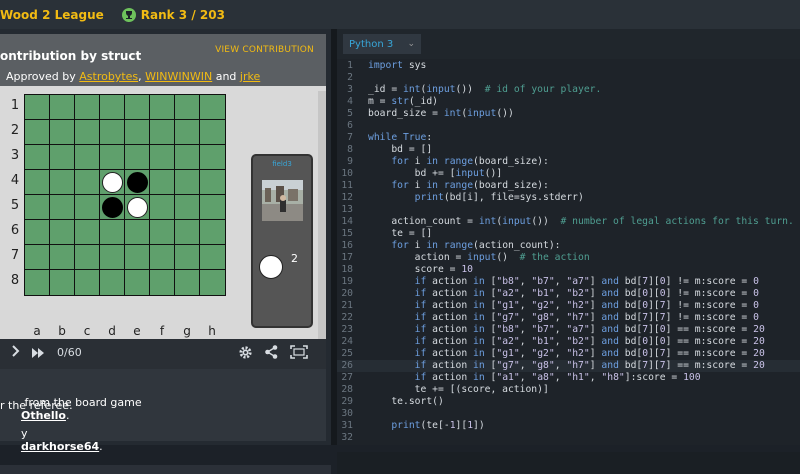  What do you see at coordinates (568, 102) in the screenshot?
I see `code-line: 4 m = str(_id)` at bounding box center [568, 102].